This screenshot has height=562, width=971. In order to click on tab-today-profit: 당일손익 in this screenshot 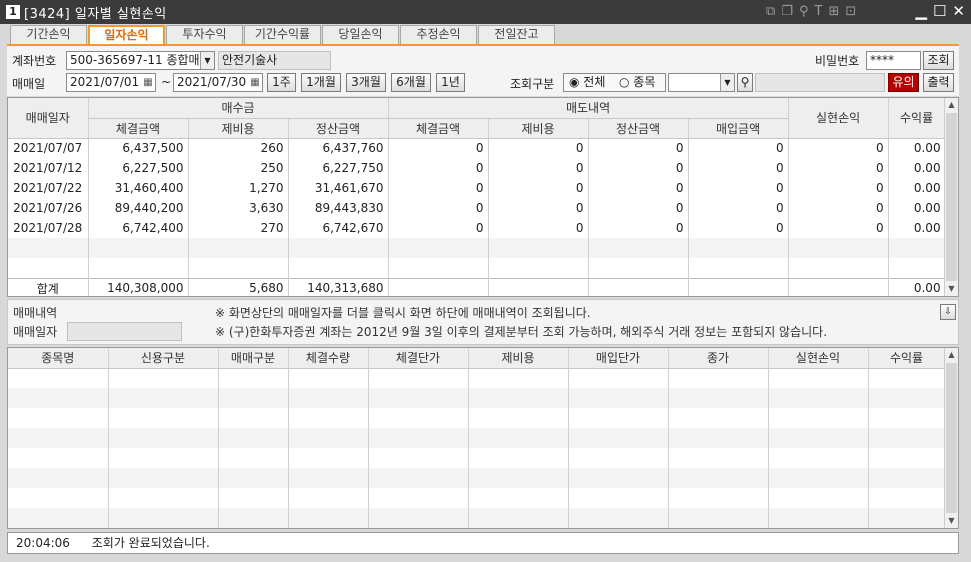, I will do `click(360, 34)`.